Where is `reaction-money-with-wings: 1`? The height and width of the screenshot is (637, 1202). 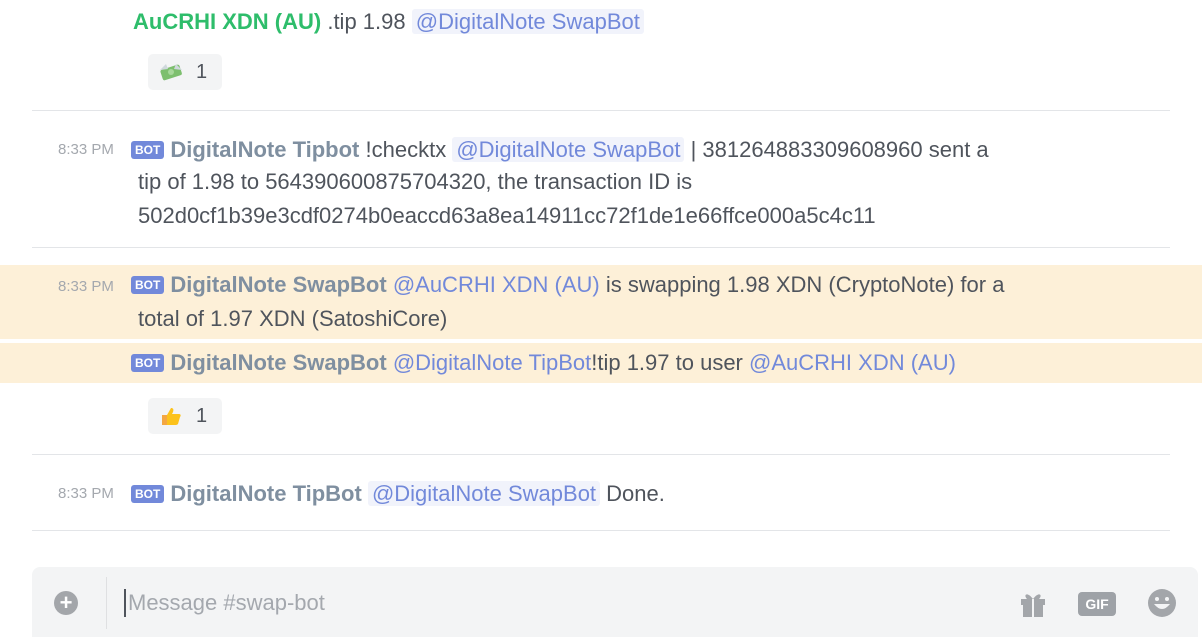 reaction-money-with-wings: 1 is located at coordinates (185, 72).